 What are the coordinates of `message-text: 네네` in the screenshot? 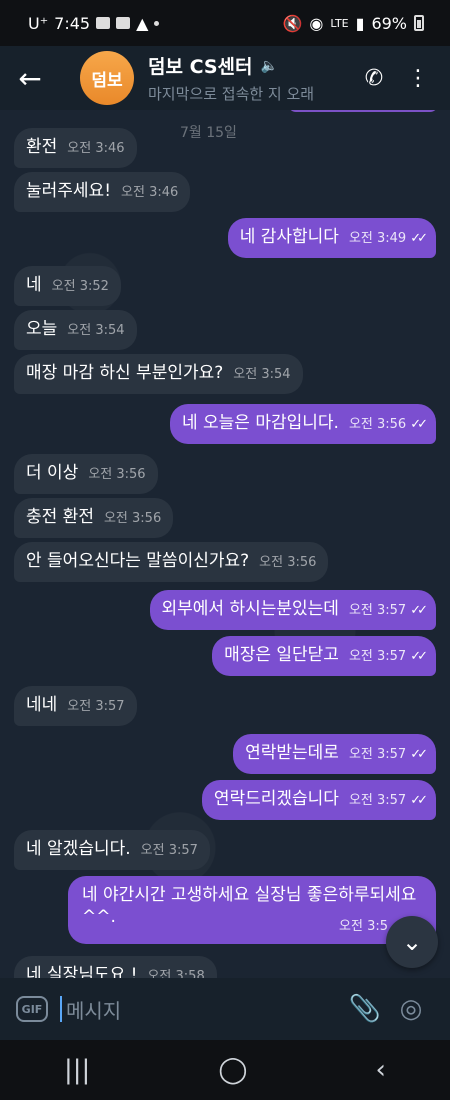 It's located at (42, 705).